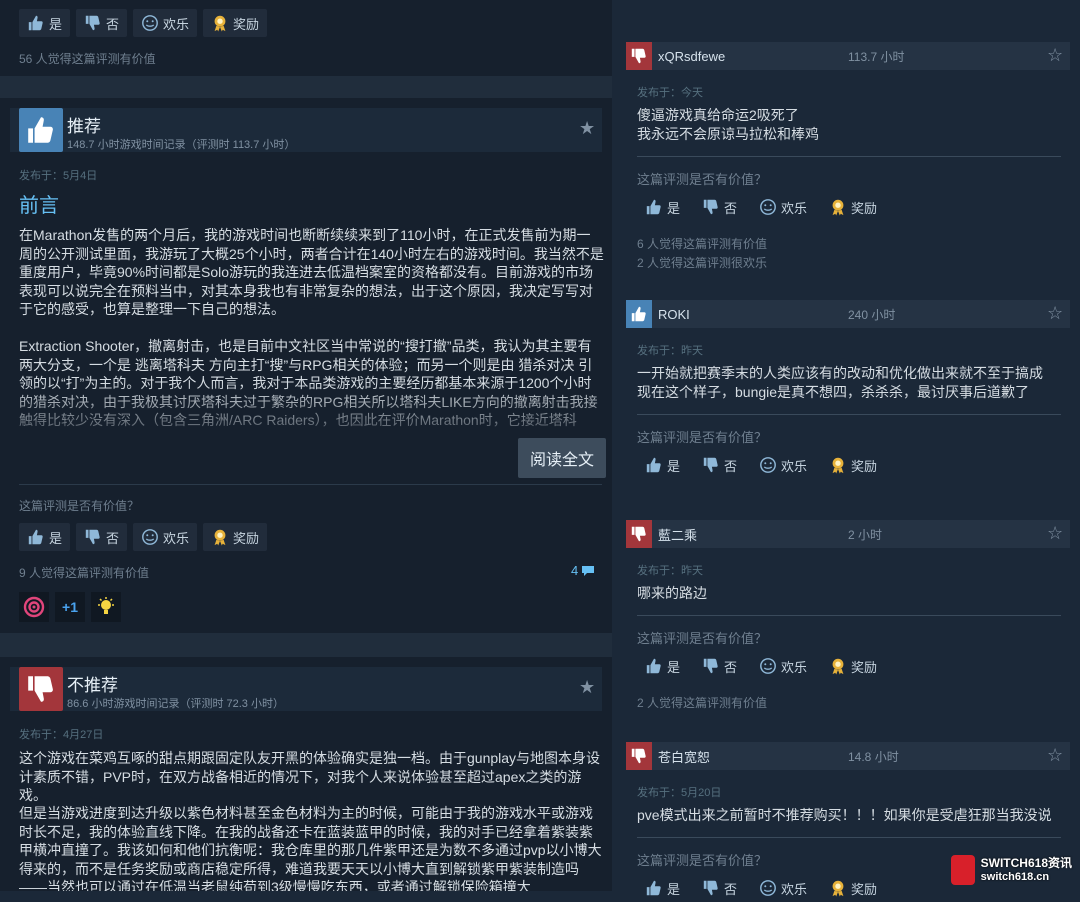  What do you see at coordinates (753, 534) in the screenshot?
I see `commenter-name: 藍二乘` at bounding box center [753, 534].